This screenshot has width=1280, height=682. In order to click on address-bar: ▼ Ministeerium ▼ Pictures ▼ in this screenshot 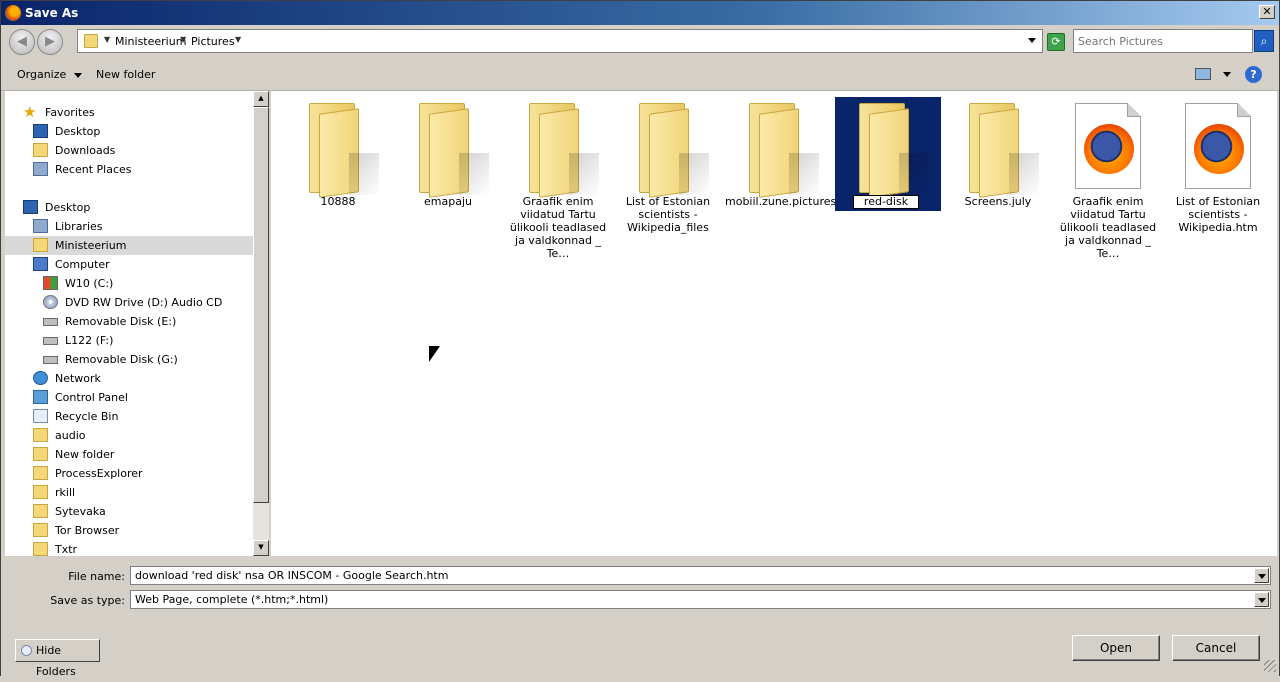, I will do `click(560, 41)`.